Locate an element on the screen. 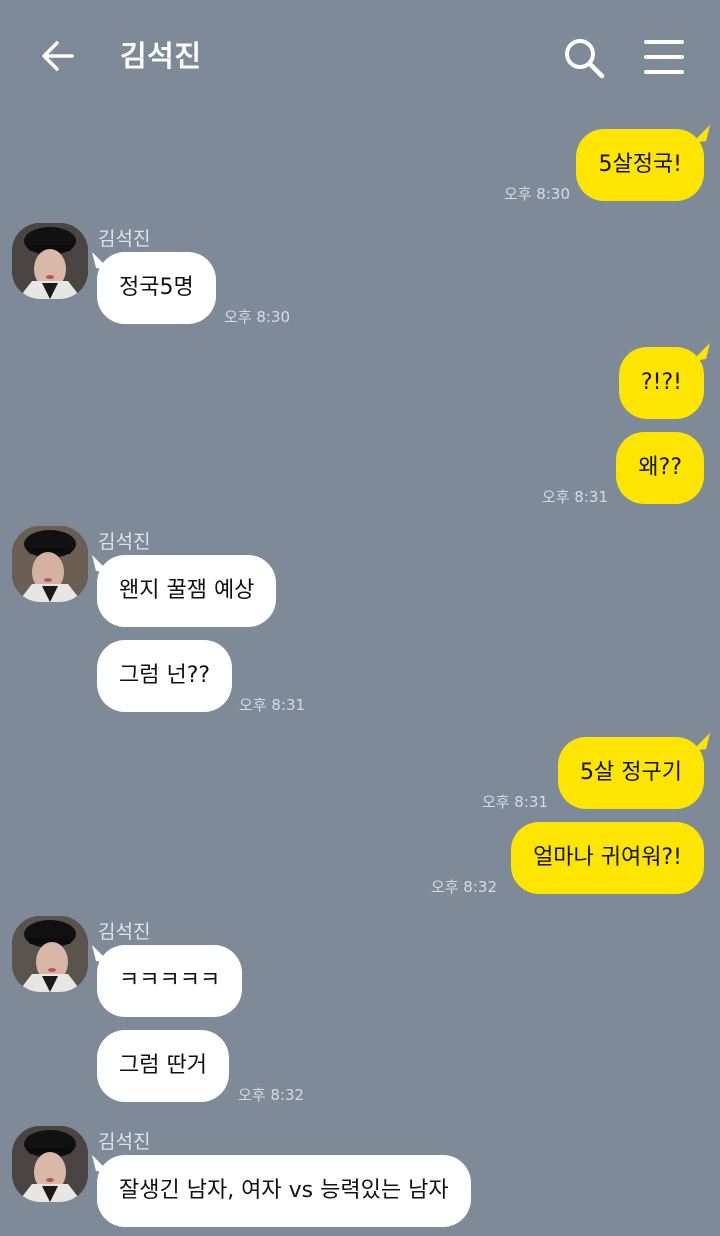  their-message-bubble: 왠지 꿀잼 예상 is located at coordinates (187, 591).